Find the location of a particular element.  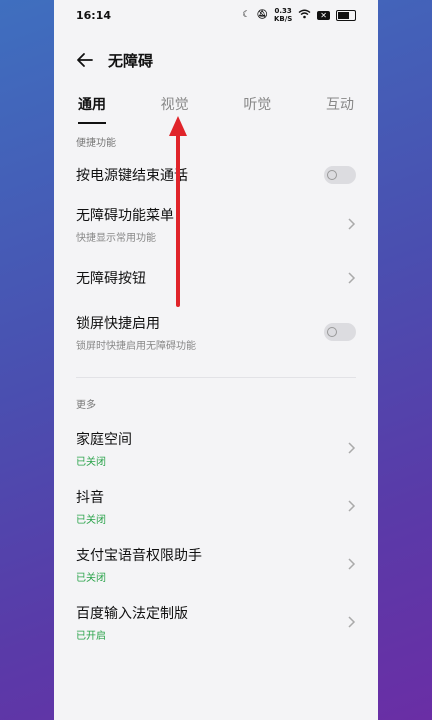

row-title: 锁屏快捷启用 is located at coordinates (118, 323).